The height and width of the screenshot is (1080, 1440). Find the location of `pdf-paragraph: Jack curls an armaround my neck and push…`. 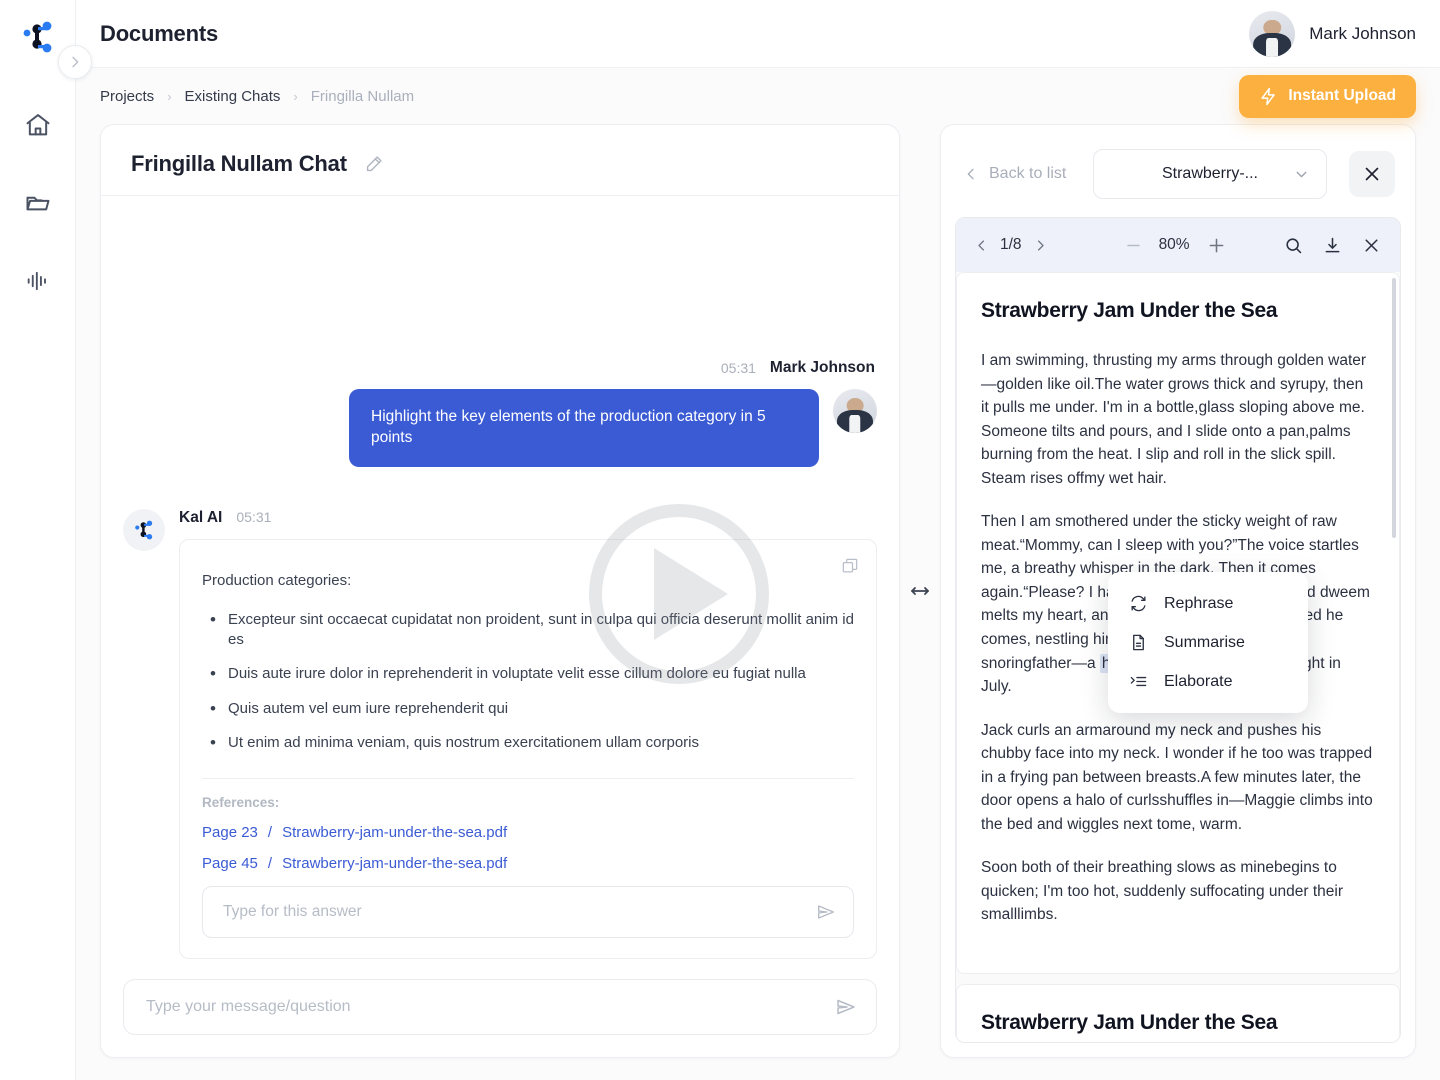

pdf-paragraph: Jack curls an armaround my neck and push… is located at coordinates (1177, 777).